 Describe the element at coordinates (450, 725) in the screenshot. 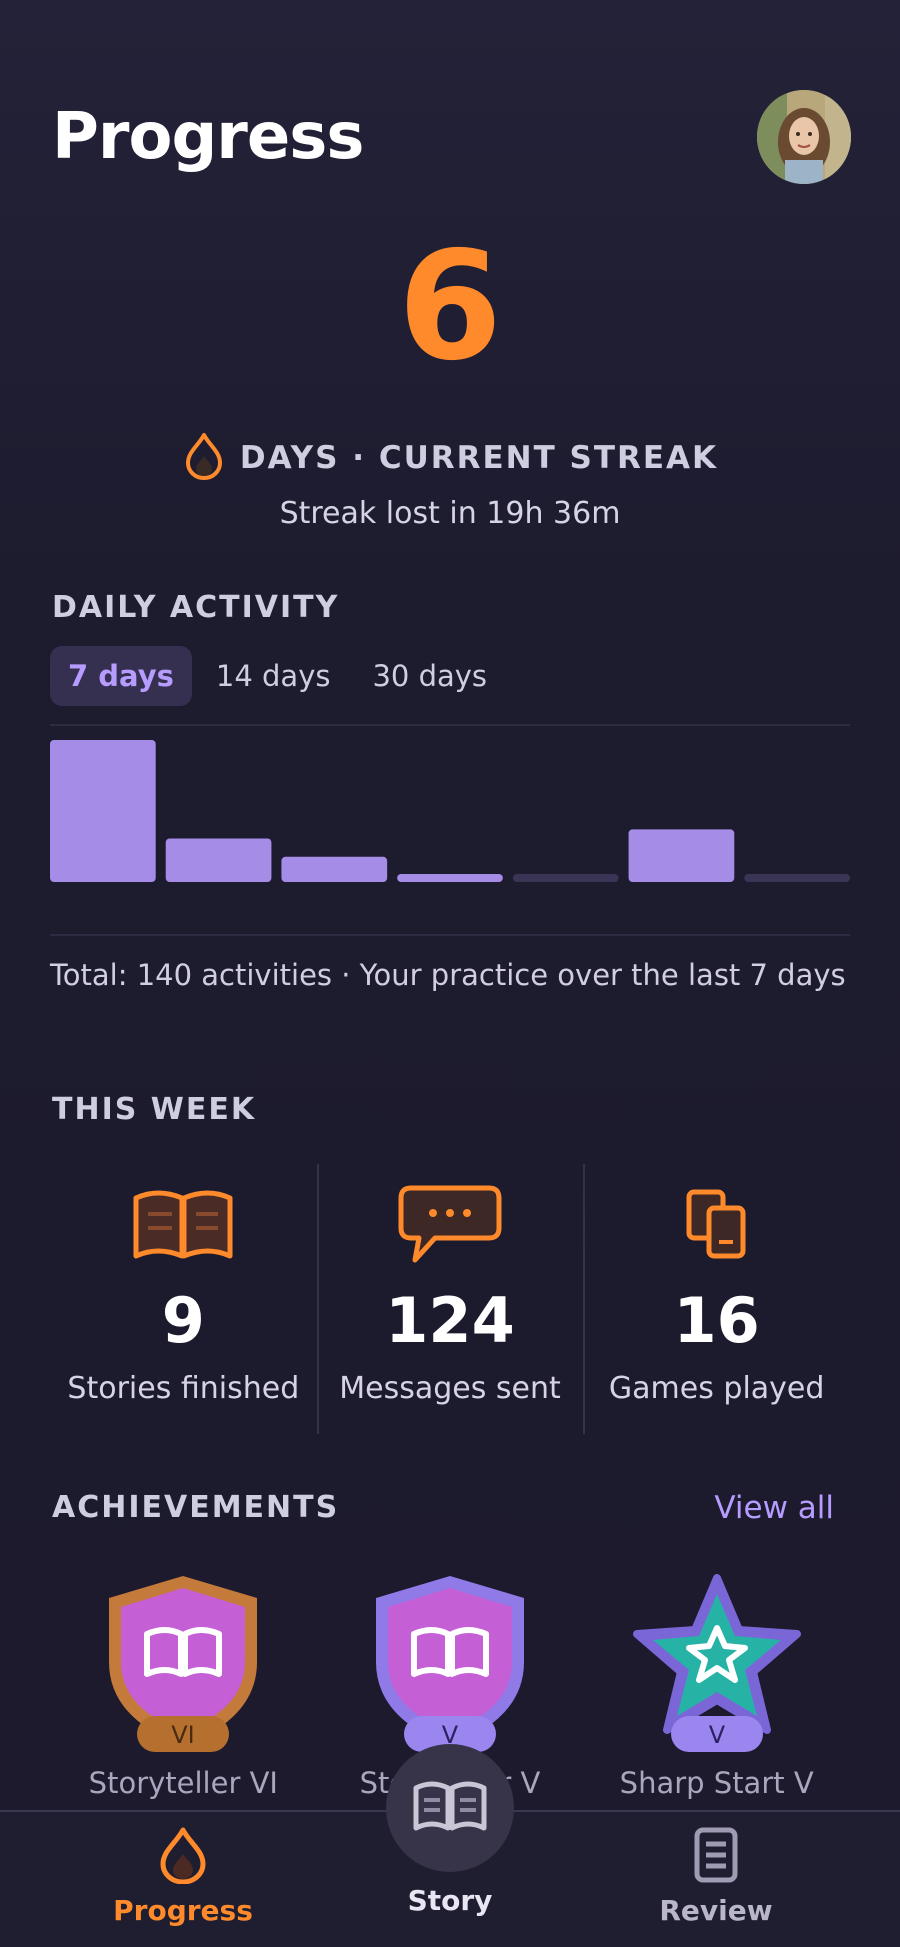

I see `chart-top-divider` at that location.